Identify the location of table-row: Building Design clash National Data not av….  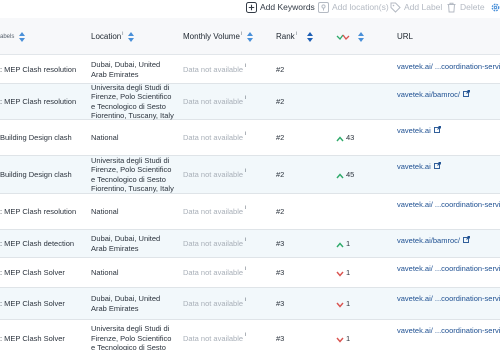
(250, 138).